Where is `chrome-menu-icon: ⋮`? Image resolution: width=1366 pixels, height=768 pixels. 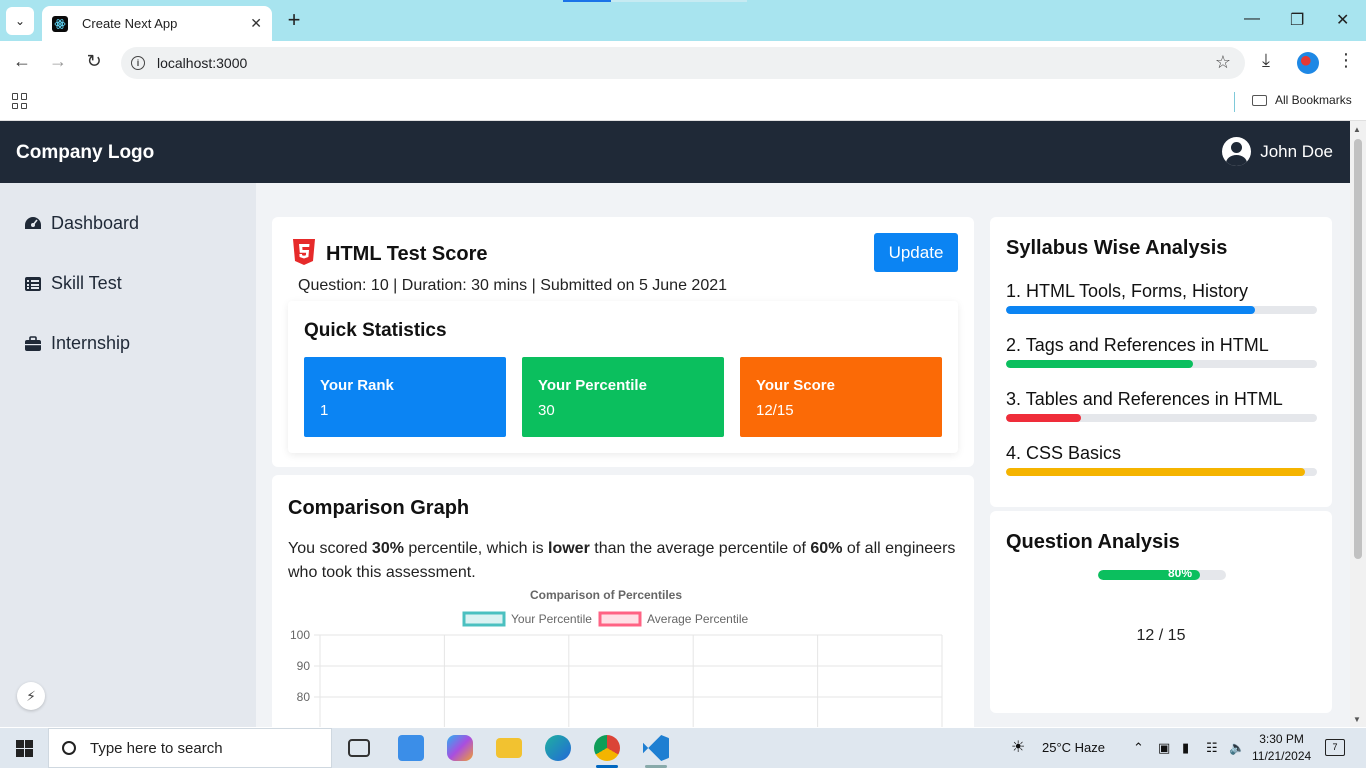 chrome-menu-icon: ⋮ is located at coordinates (1346, 60).